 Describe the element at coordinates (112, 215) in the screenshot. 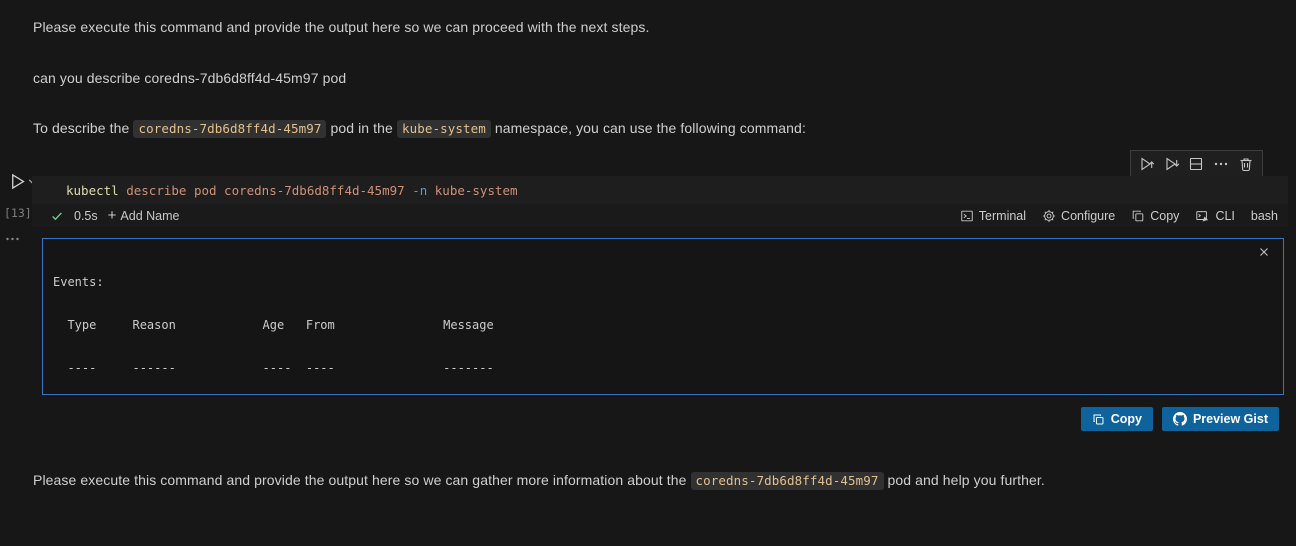

I see `plus-icon: +` at that location.